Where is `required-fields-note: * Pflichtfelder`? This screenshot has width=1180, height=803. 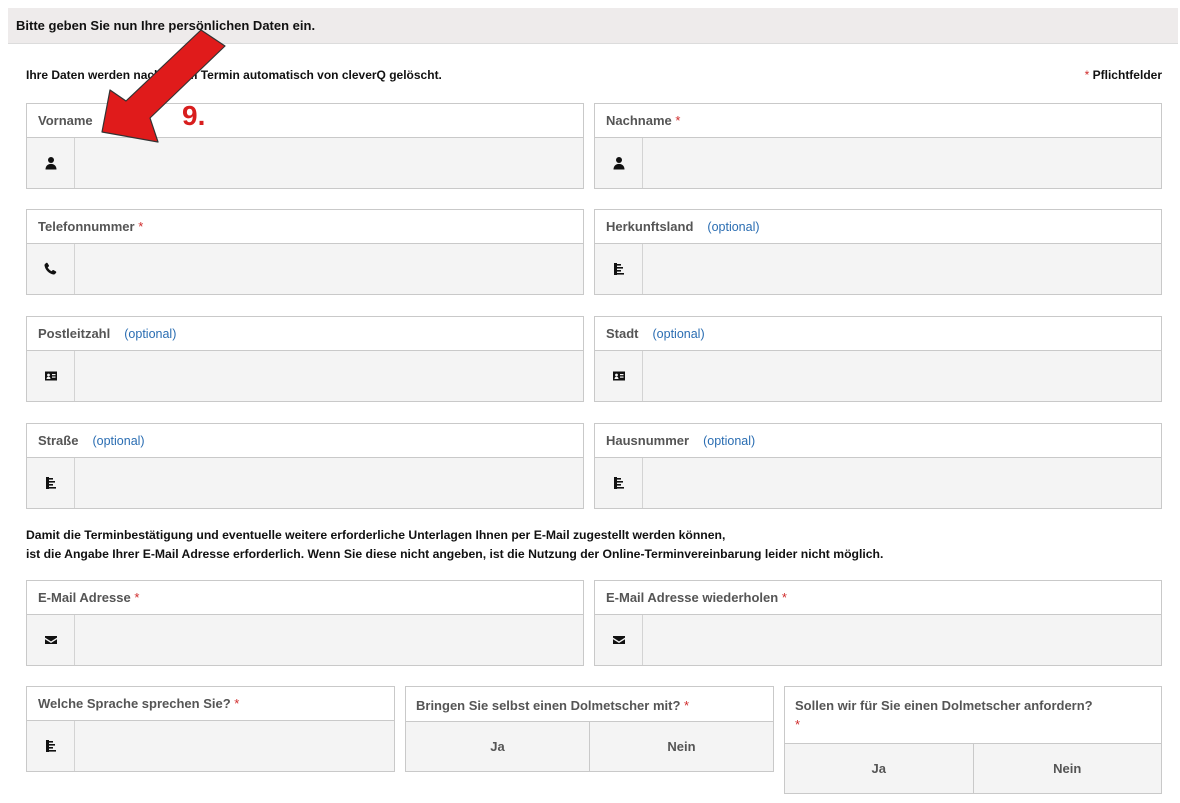
required-fields-note: * Pflichtfelder is located at coordinates (1123, 75).